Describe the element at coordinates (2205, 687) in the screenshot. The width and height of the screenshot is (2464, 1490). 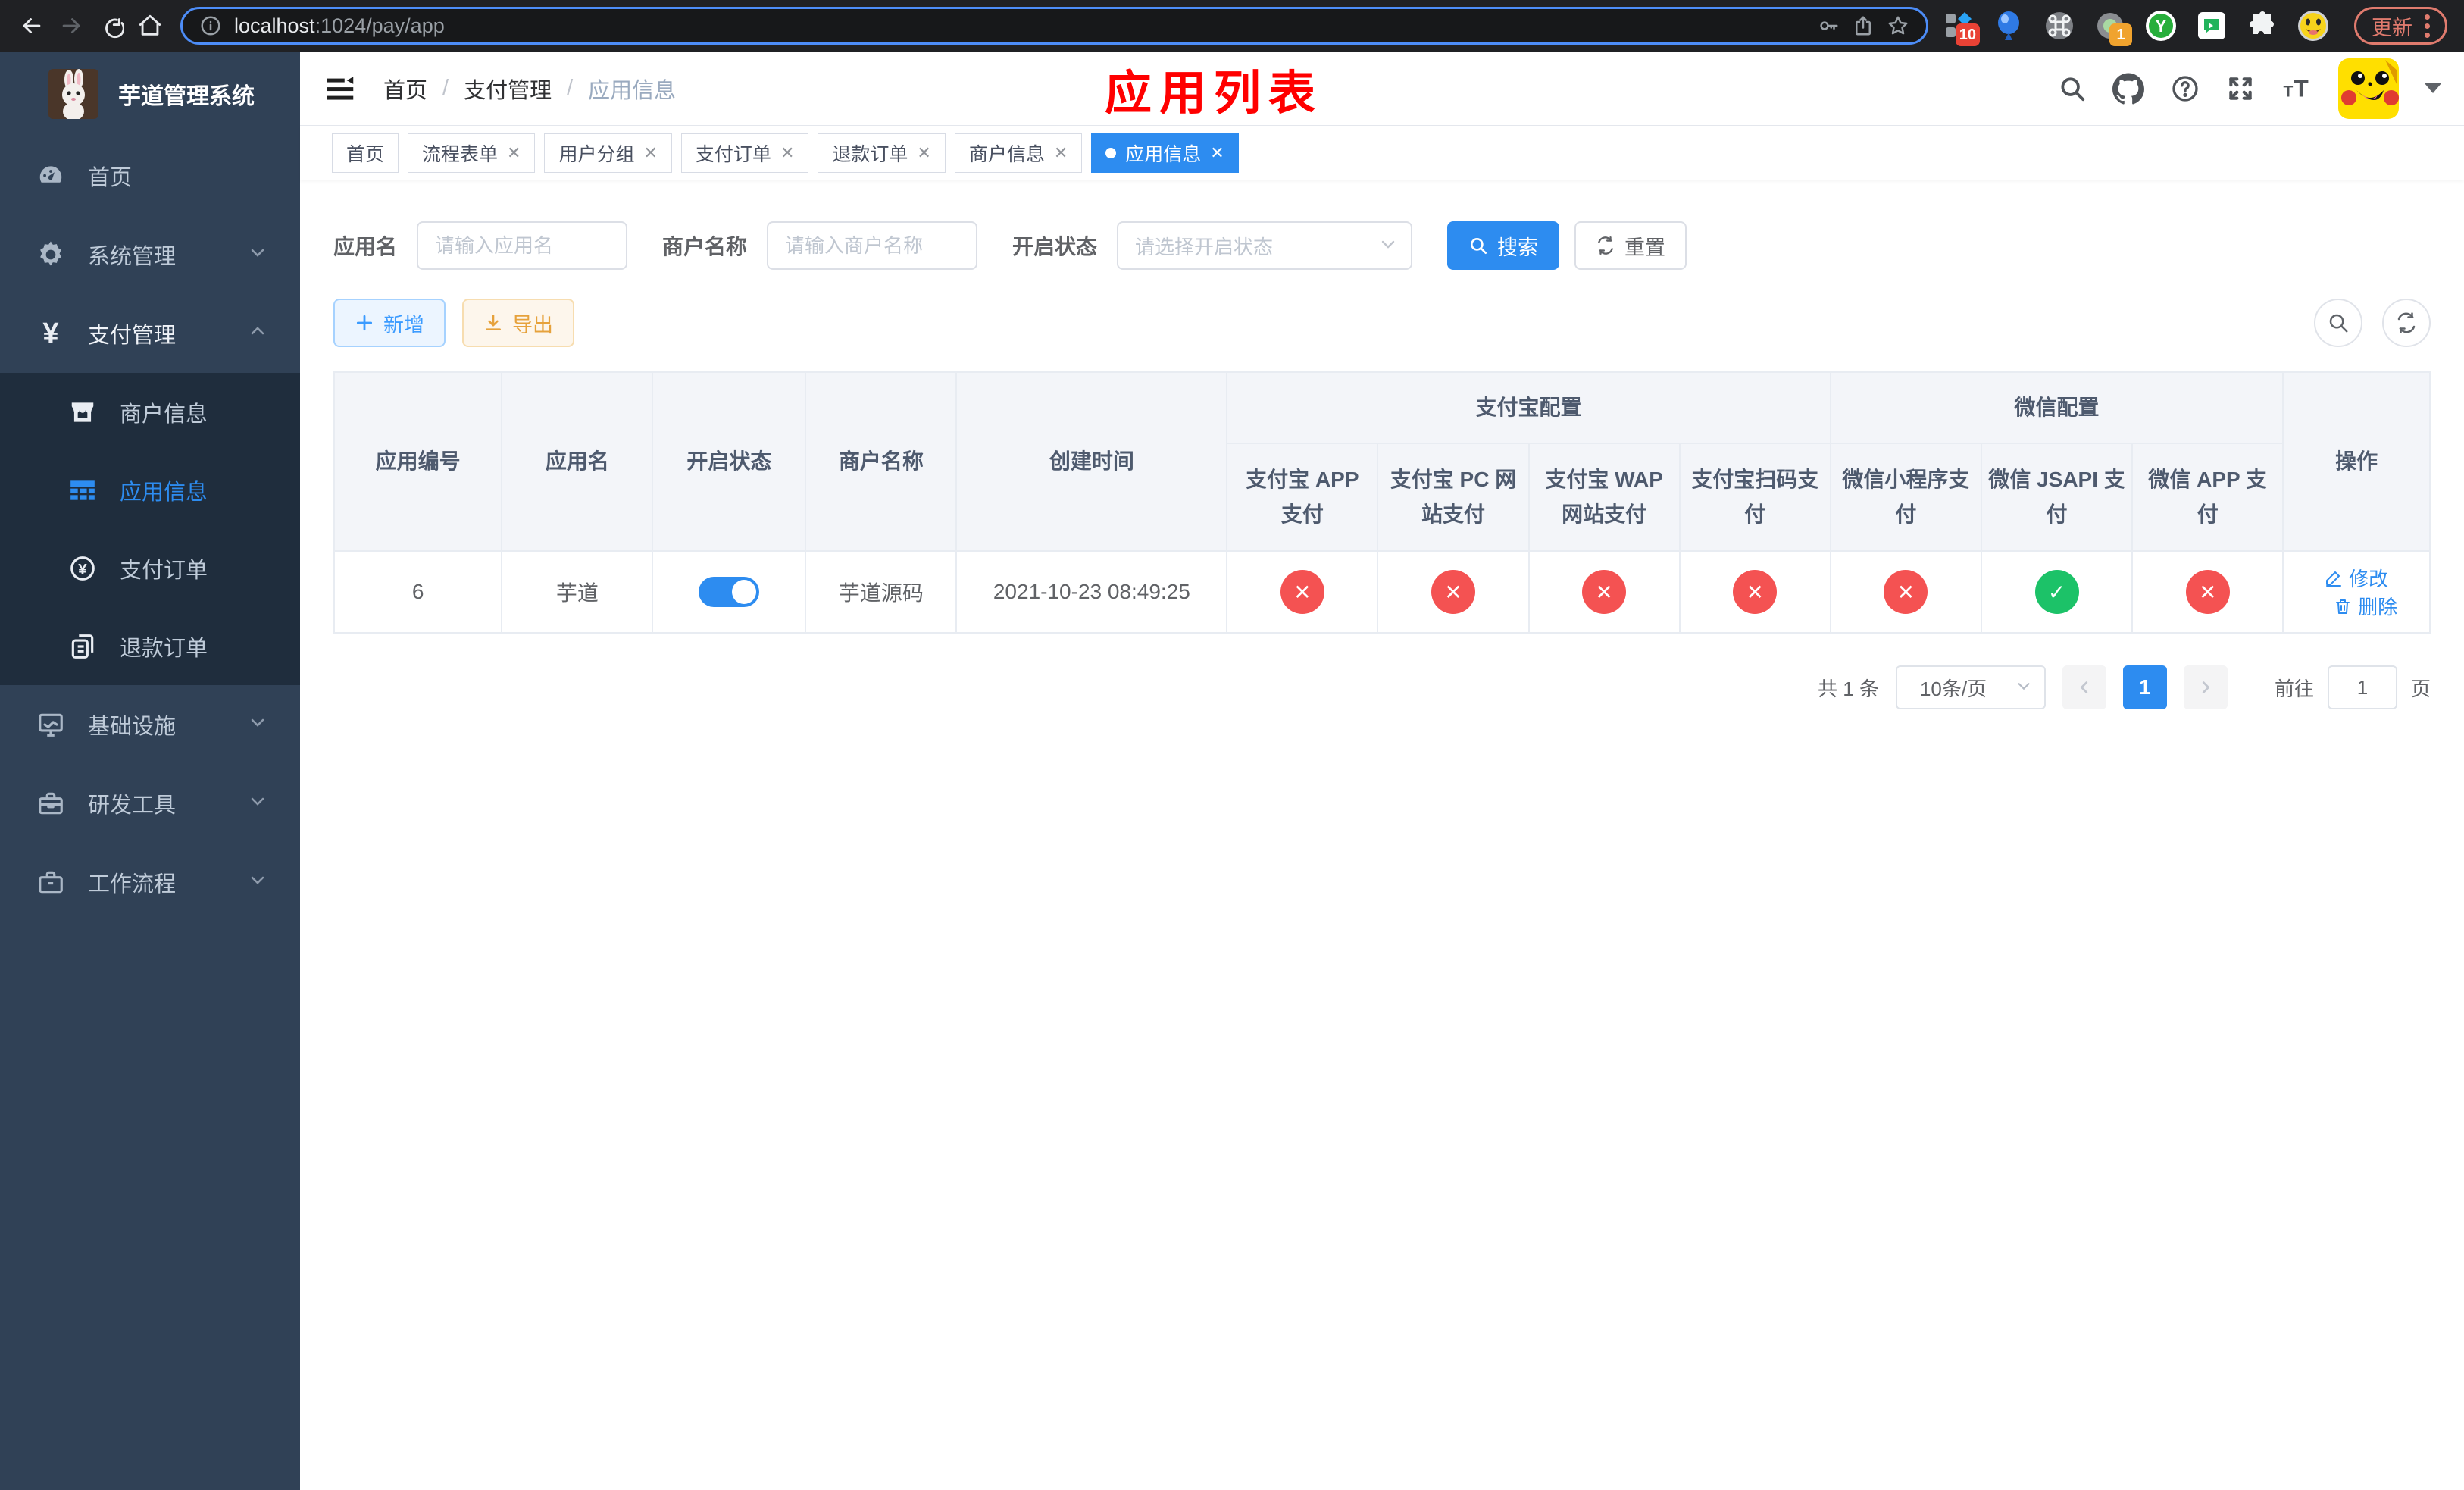
I see `next-page-button` at that location.